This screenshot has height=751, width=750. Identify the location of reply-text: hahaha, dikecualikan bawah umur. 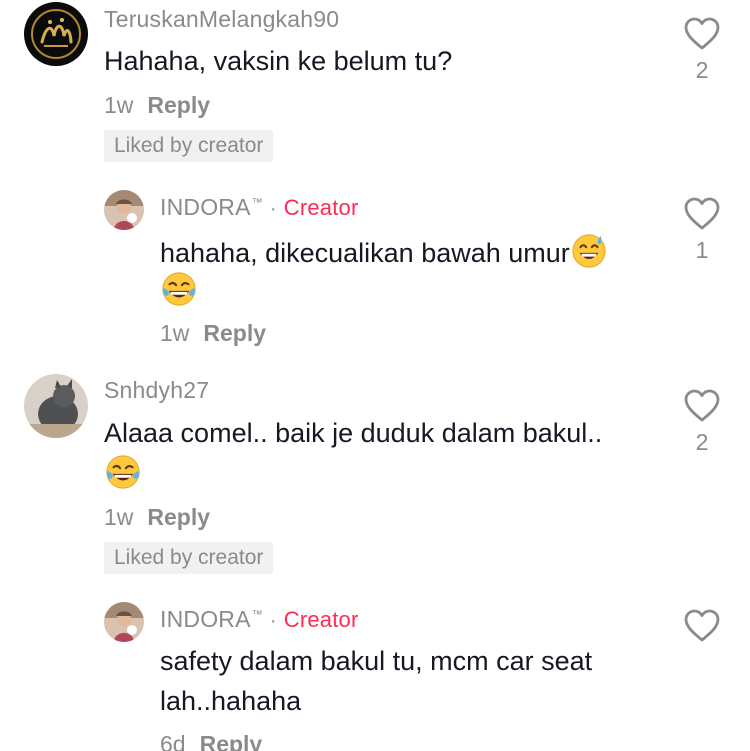
(384, 252).